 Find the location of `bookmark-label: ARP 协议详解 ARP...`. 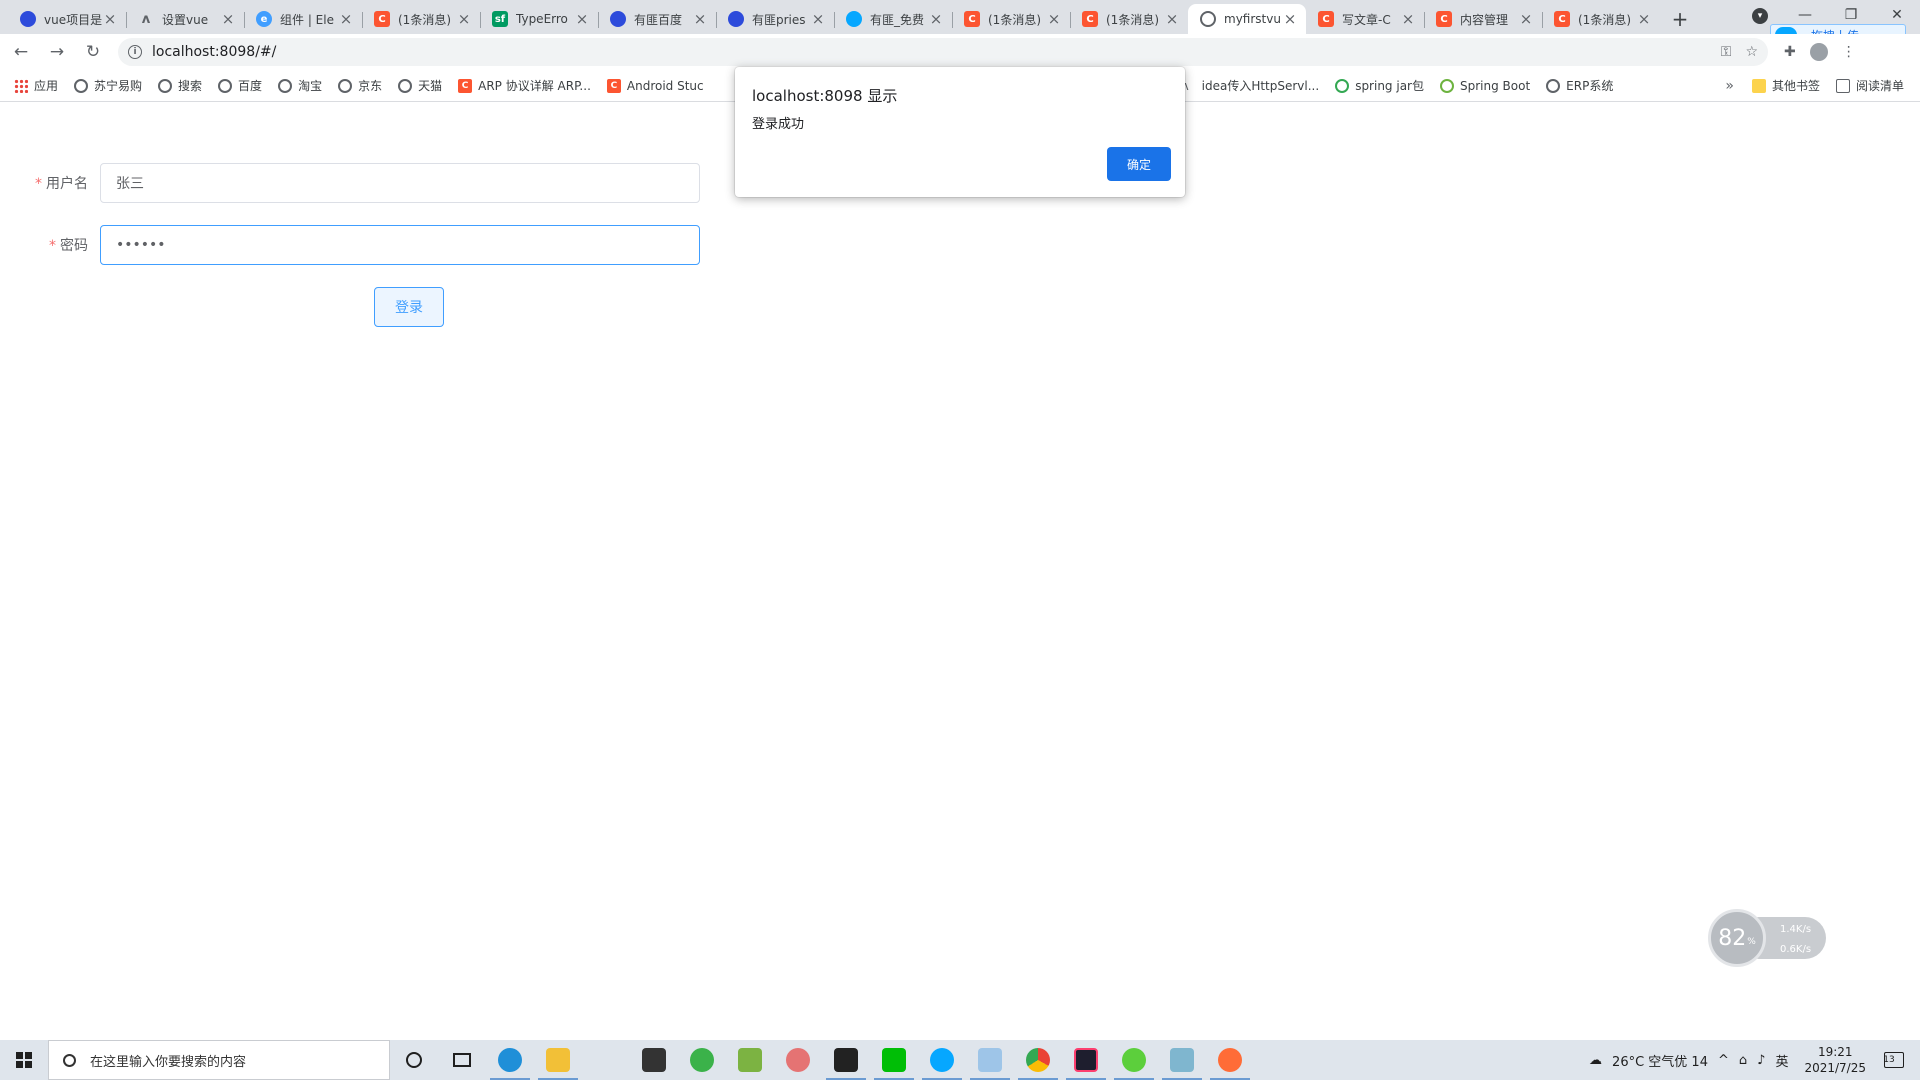

bookmark-label: ARP 协议详解 ARP... is located at coordinates (534, 86).